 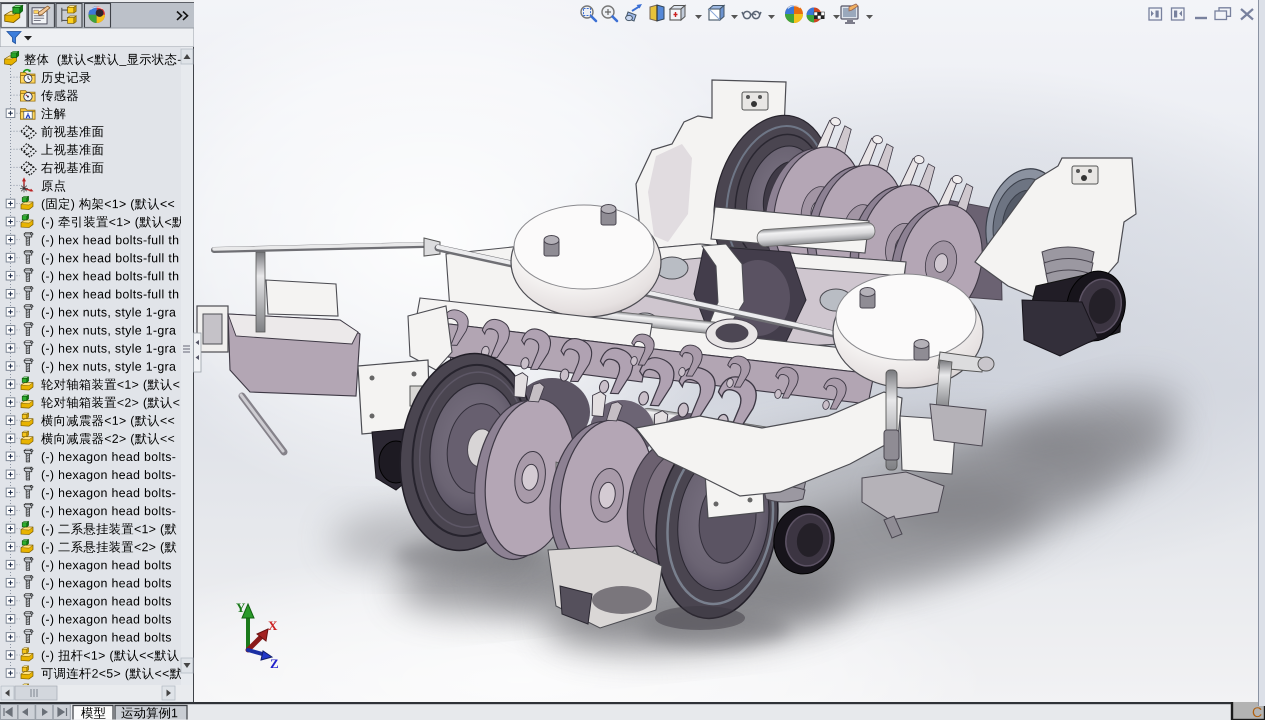 I want to click on svg-text: Y, so click(x=241, y=607).